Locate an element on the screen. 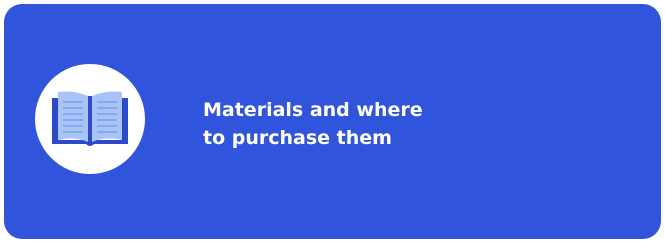 This screenshot has height=243, width=665. icon-circle is located at coordinates (90, 119).